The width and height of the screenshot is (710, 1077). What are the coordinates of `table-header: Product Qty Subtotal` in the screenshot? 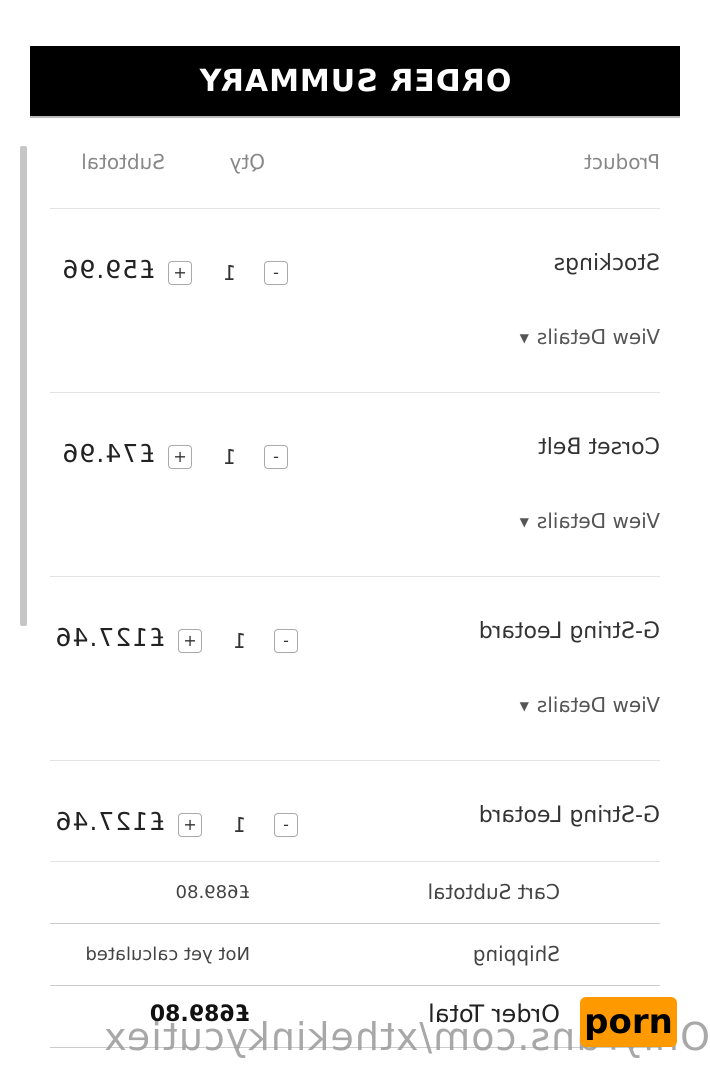 It's located at (355, 163).